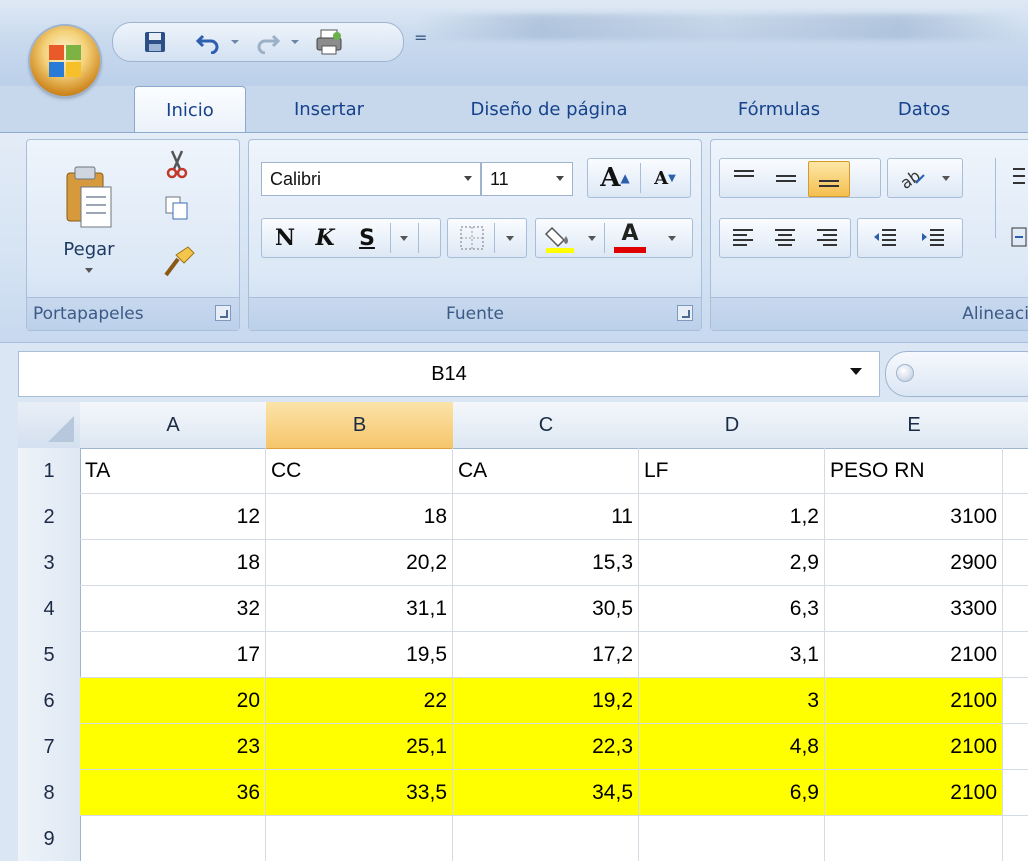 This screenshot has height=861, width=1028. I want to click on font-name-dropdown-icon, so click(468, 178).